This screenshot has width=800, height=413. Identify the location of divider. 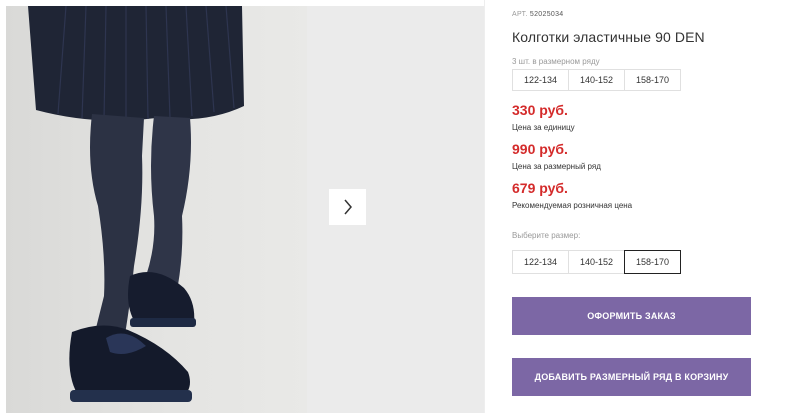
(484, 206).